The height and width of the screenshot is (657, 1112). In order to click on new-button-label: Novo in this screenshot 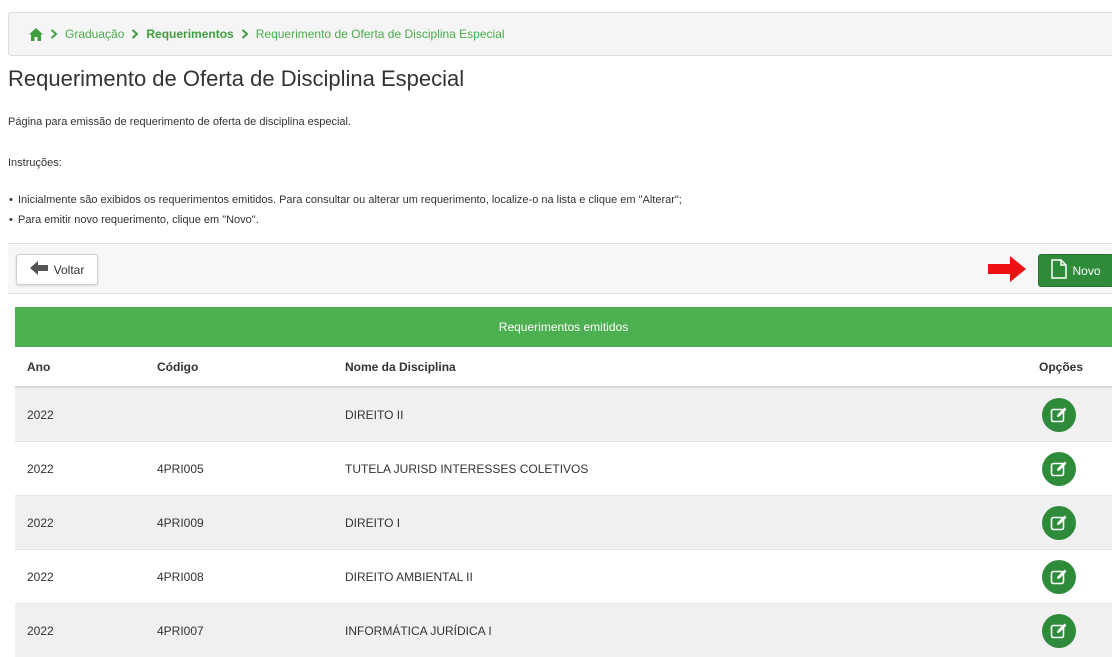, I will do `click(1086, 271)`.